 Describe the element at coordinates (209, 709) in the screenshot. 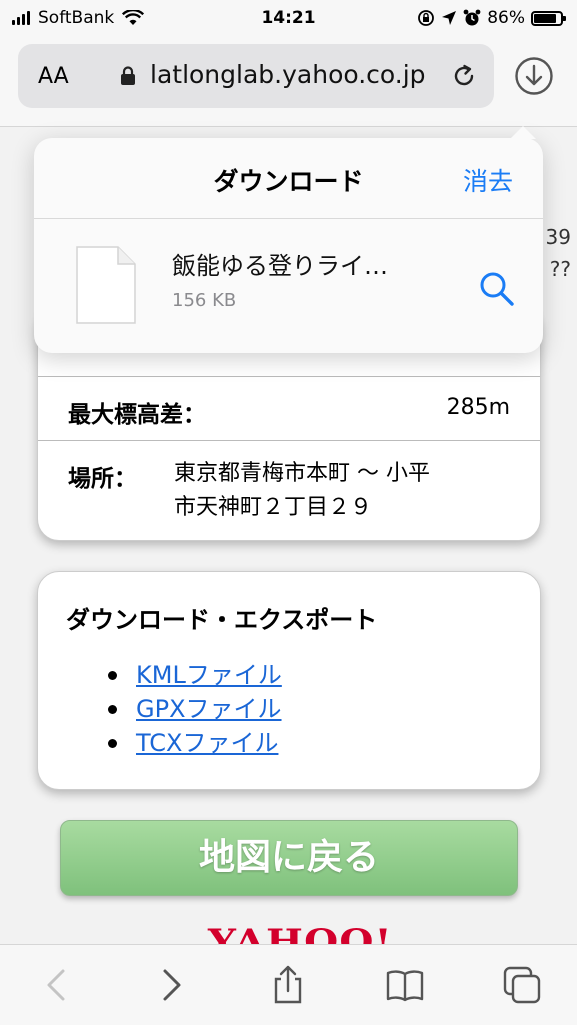

I see `gpx-file-link: GPXファイル` at that location.